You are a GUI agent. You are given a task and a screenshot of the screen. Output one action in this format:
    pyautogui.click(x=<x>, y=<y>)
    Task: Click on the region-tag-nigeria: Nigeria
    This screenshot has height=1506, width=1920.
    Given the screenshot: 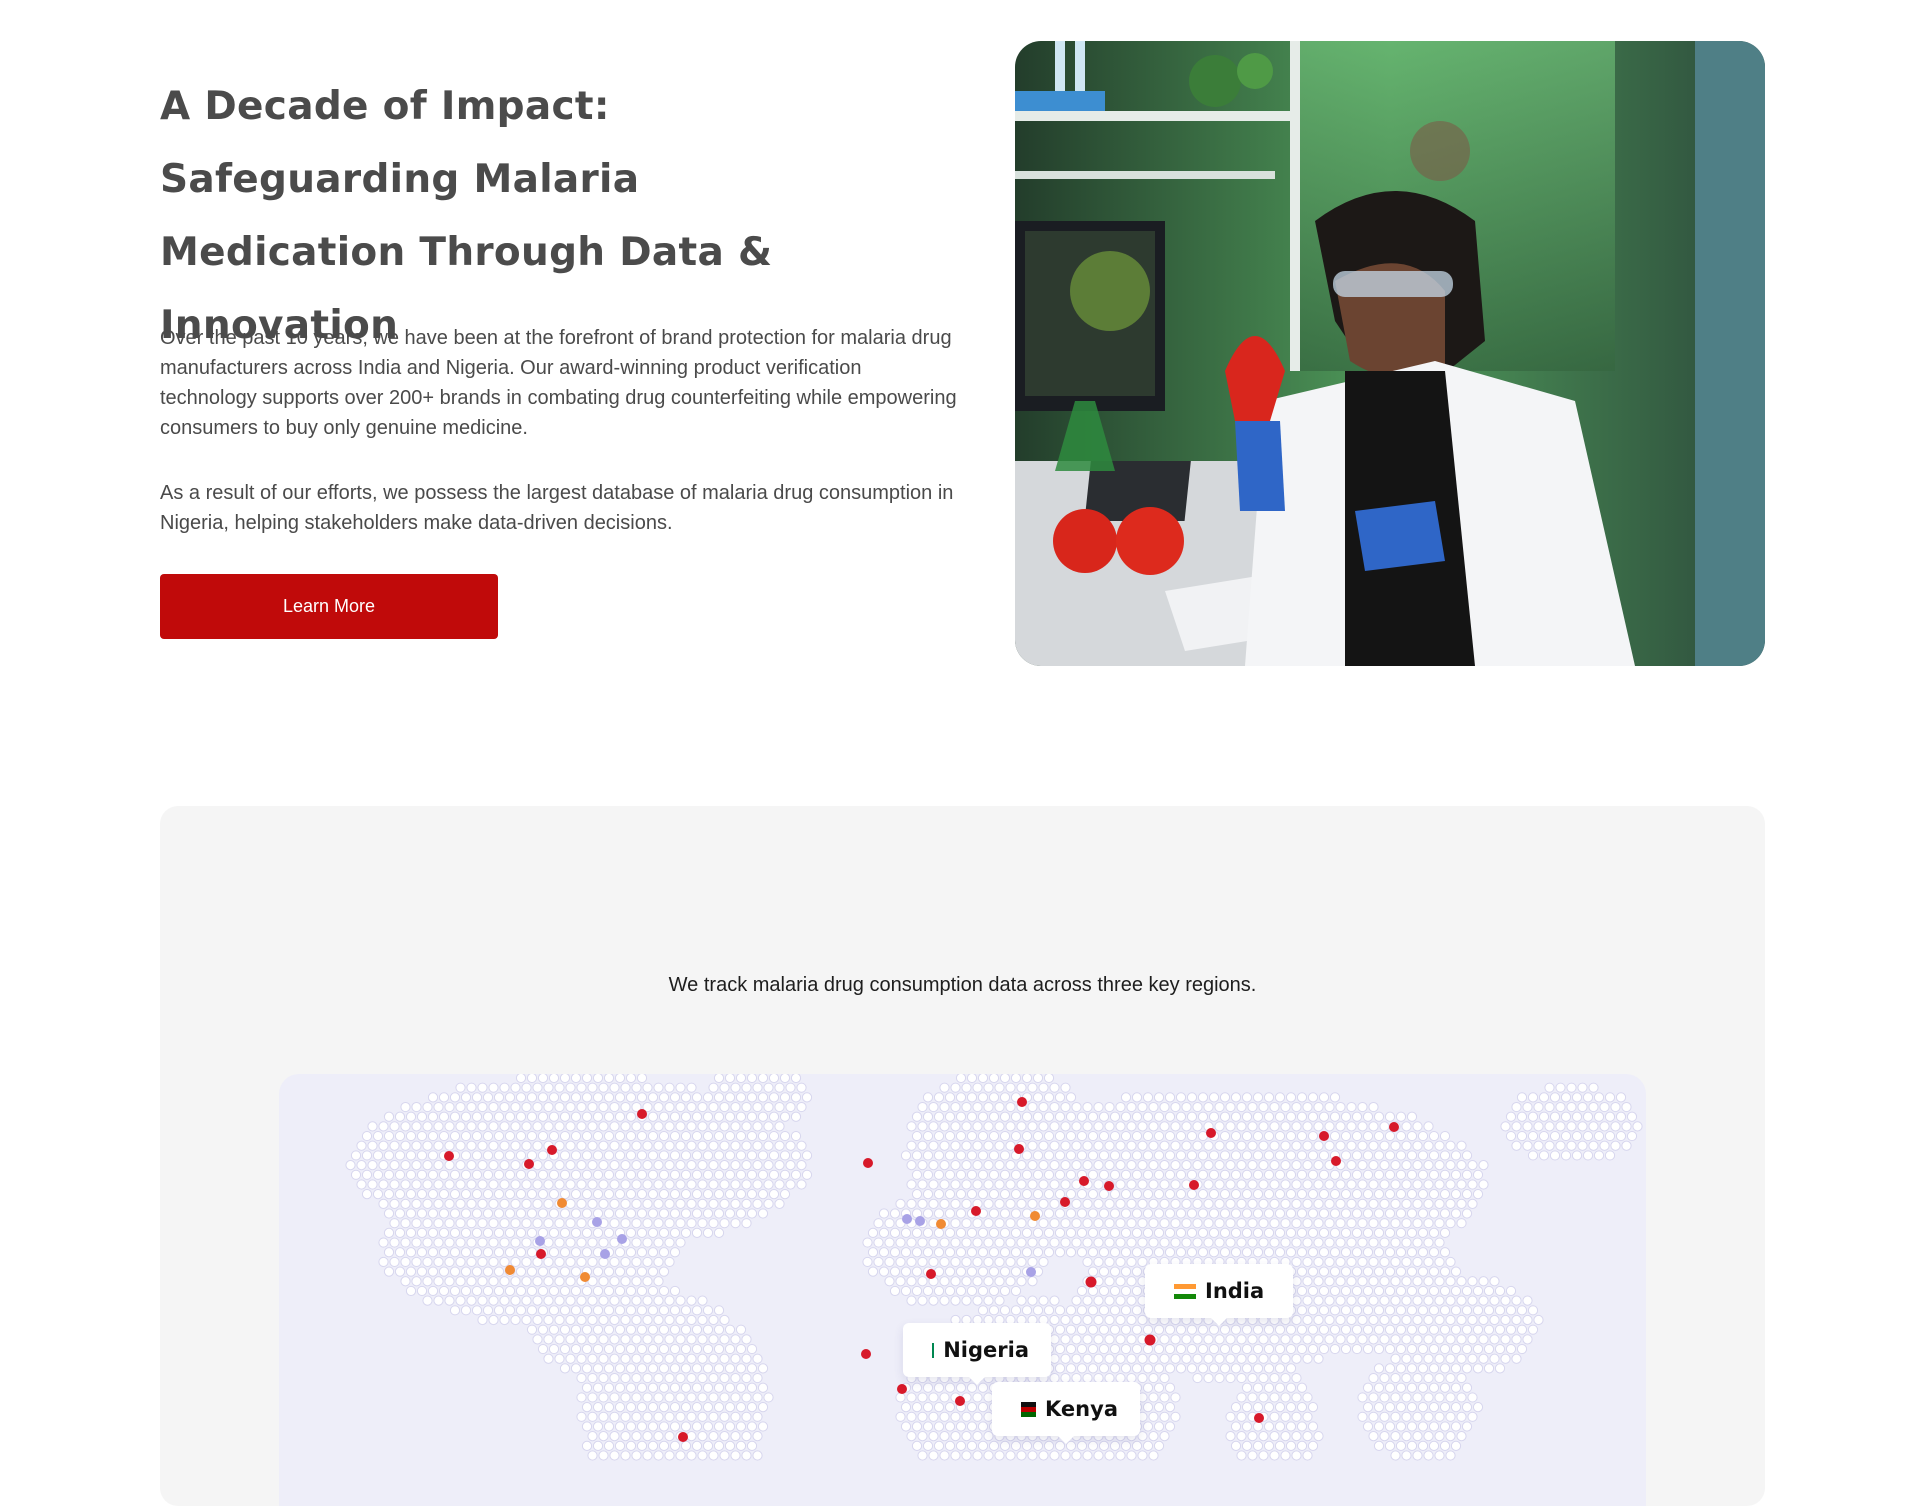 What is the action you would take?
    pyautogui.click(x=977, y=1354)
    